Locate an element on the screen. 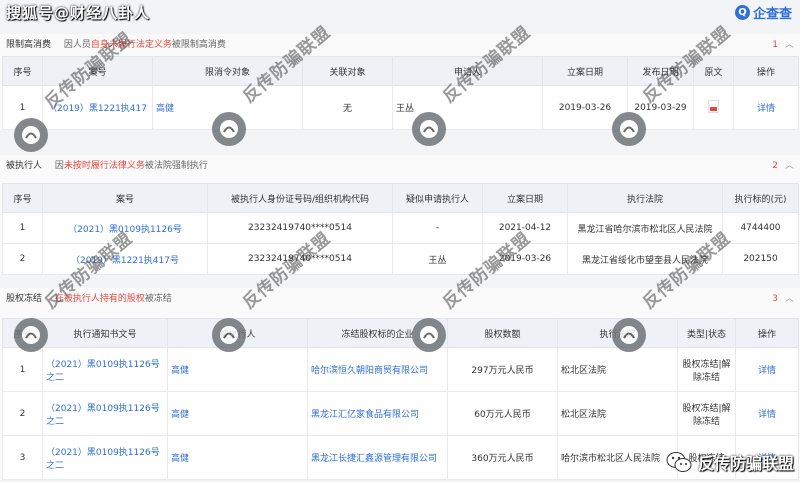 The width and height of the screenshot is (800, 482). col-header: 操作 is located at coordinates (766, 71).